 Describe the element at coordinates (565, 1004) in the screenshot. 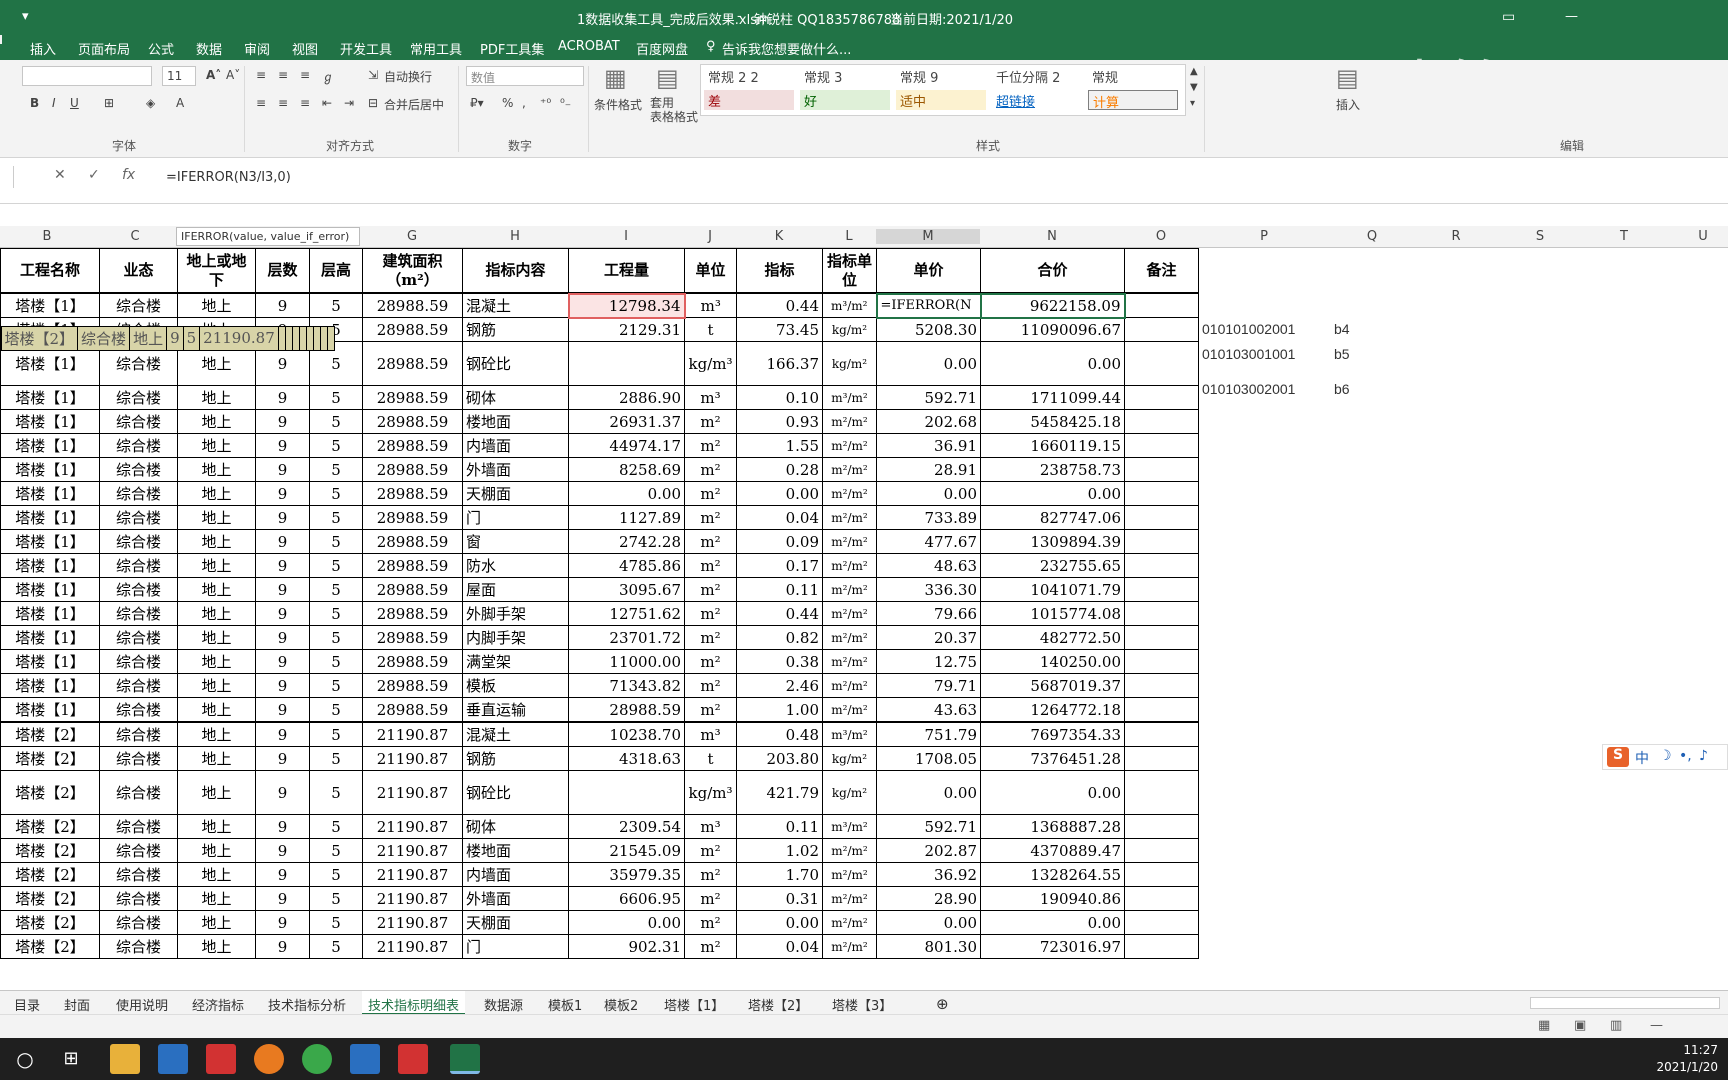

I see `sheet-tab: 模板1` at that location.